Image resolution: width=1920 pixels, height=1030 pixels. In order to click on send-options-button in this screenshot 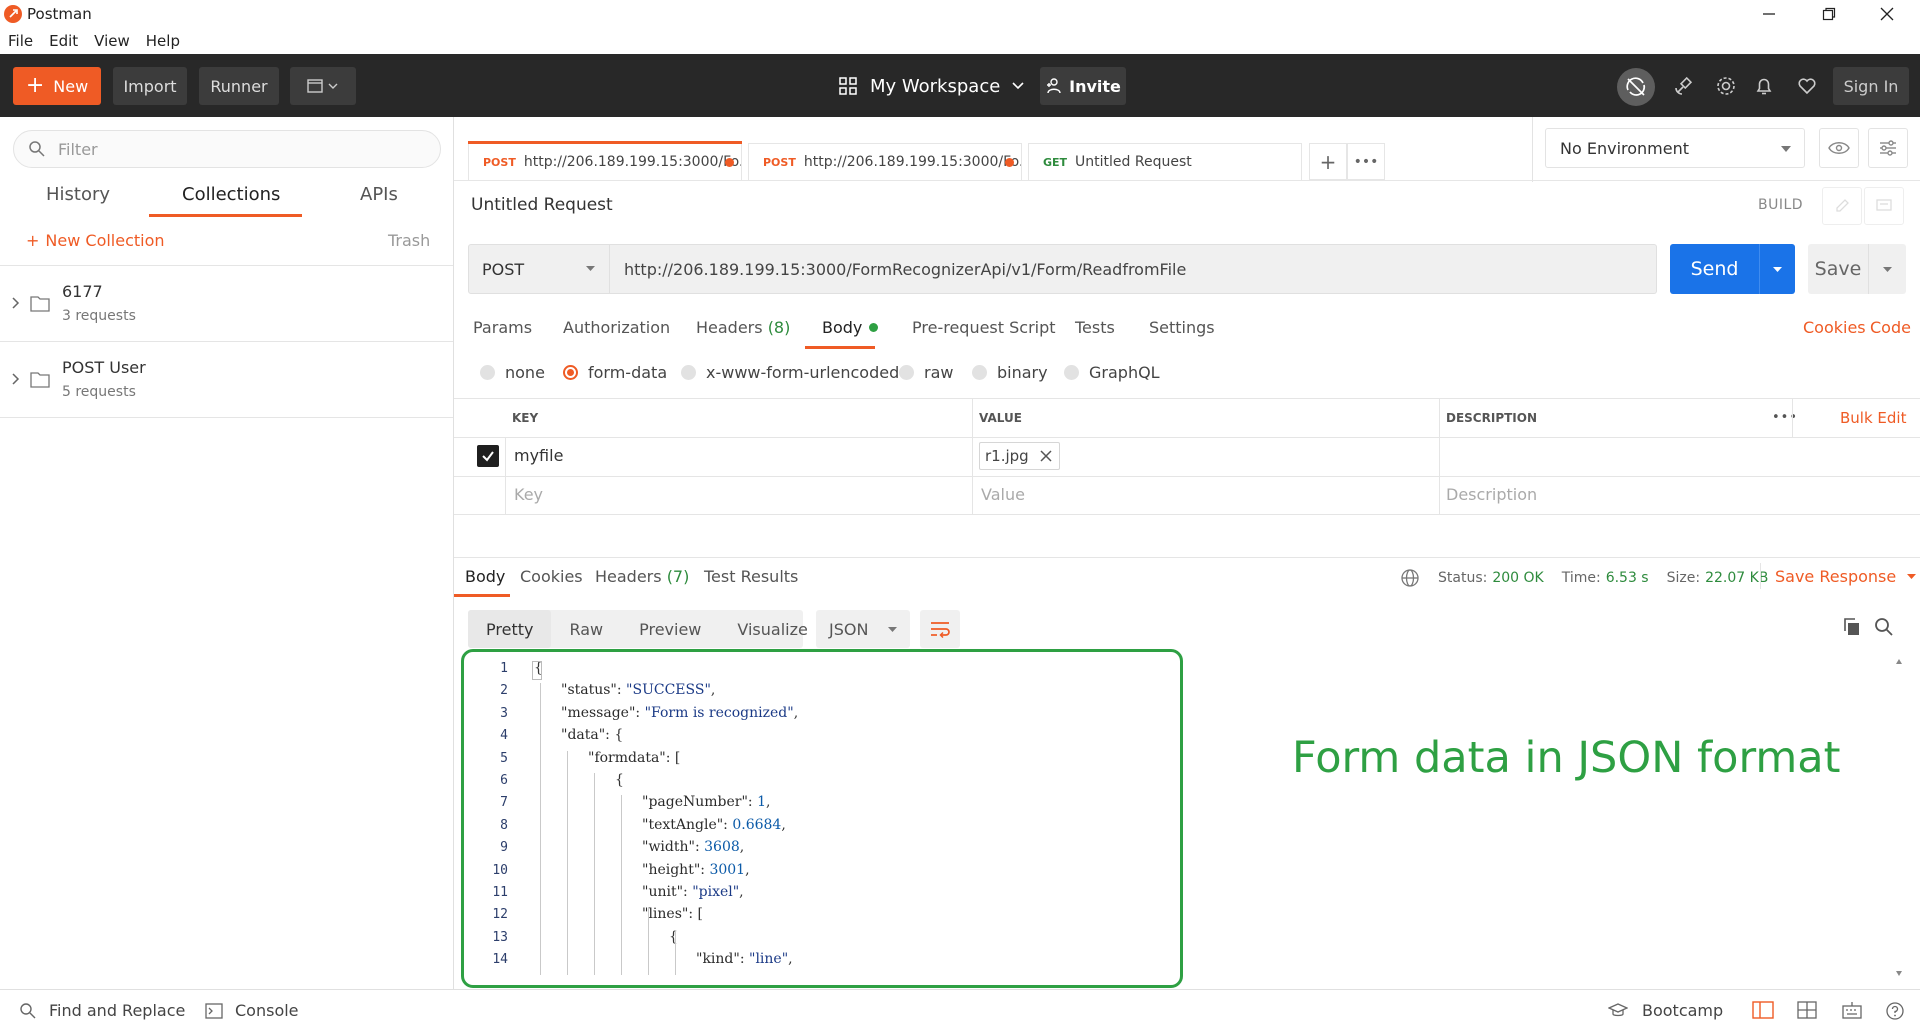, I will do `click(1777, 269)`.